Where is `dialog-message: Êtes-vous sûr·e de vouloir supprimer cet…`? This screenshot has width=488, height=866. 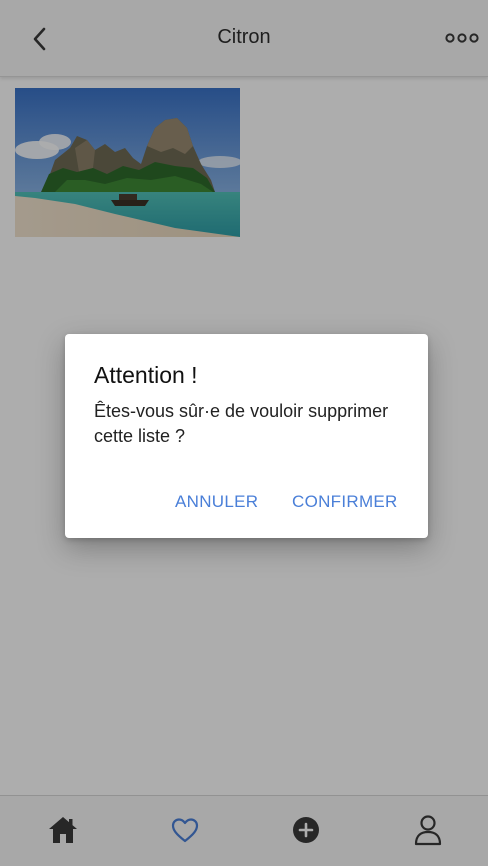
dialog-message: Êtes-vous sûr·e de vouloir supprimer cet… is located at coordinates (241, 423).